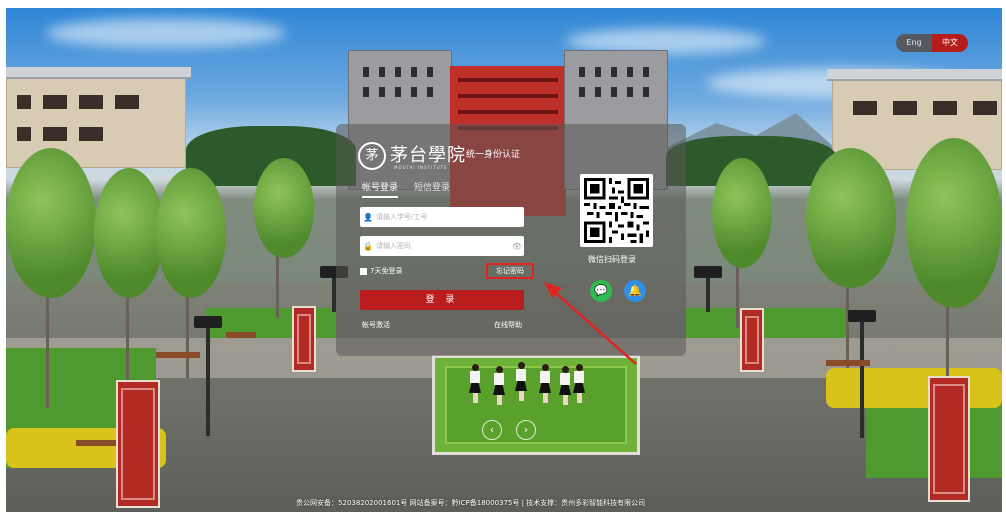  What do you see at coordinates (372, 156) in the screenshot?
I see `school-seal-icon: 茅` at bounding box center [372, 156].